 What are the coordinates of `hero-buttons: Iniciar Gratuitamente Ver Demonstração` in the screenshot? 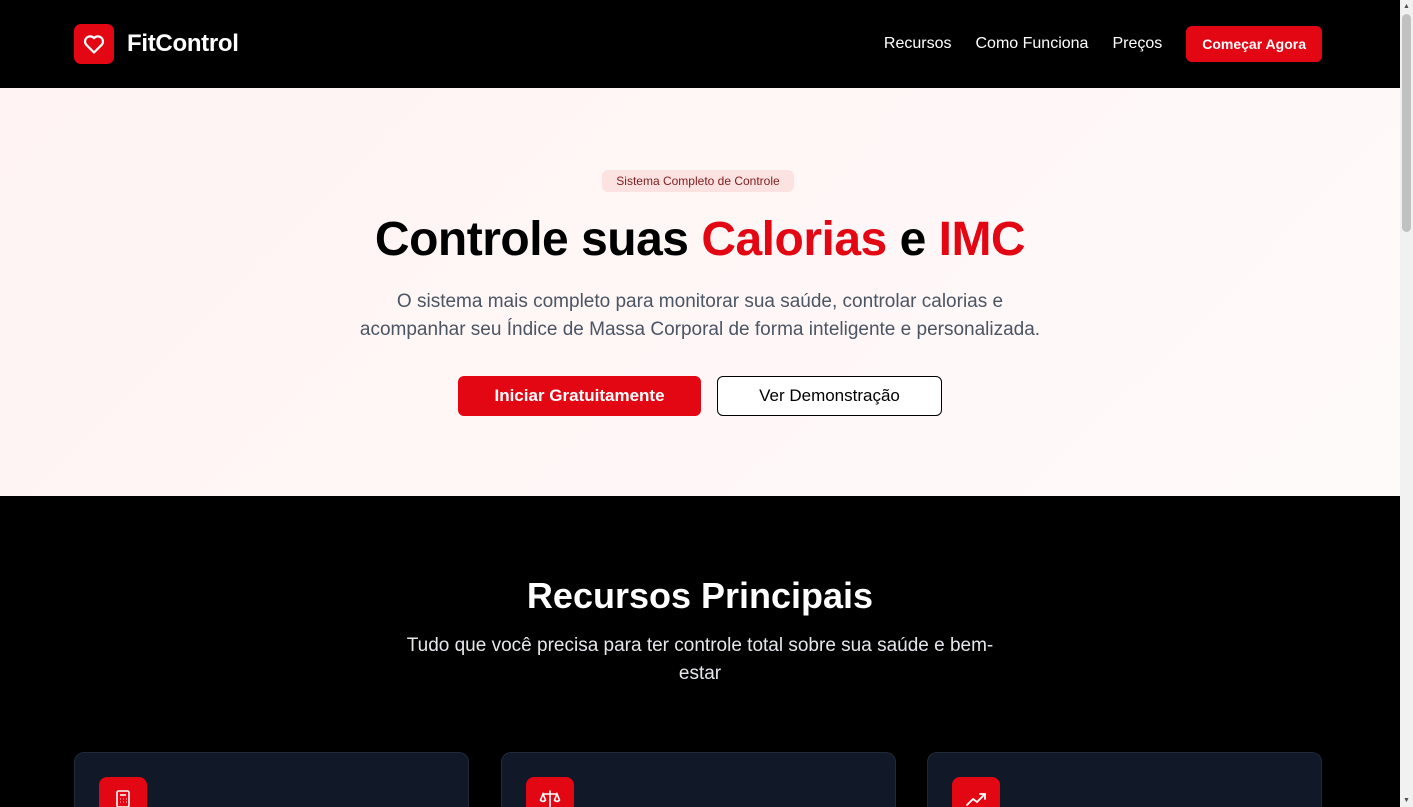 It's located at (700, 396).